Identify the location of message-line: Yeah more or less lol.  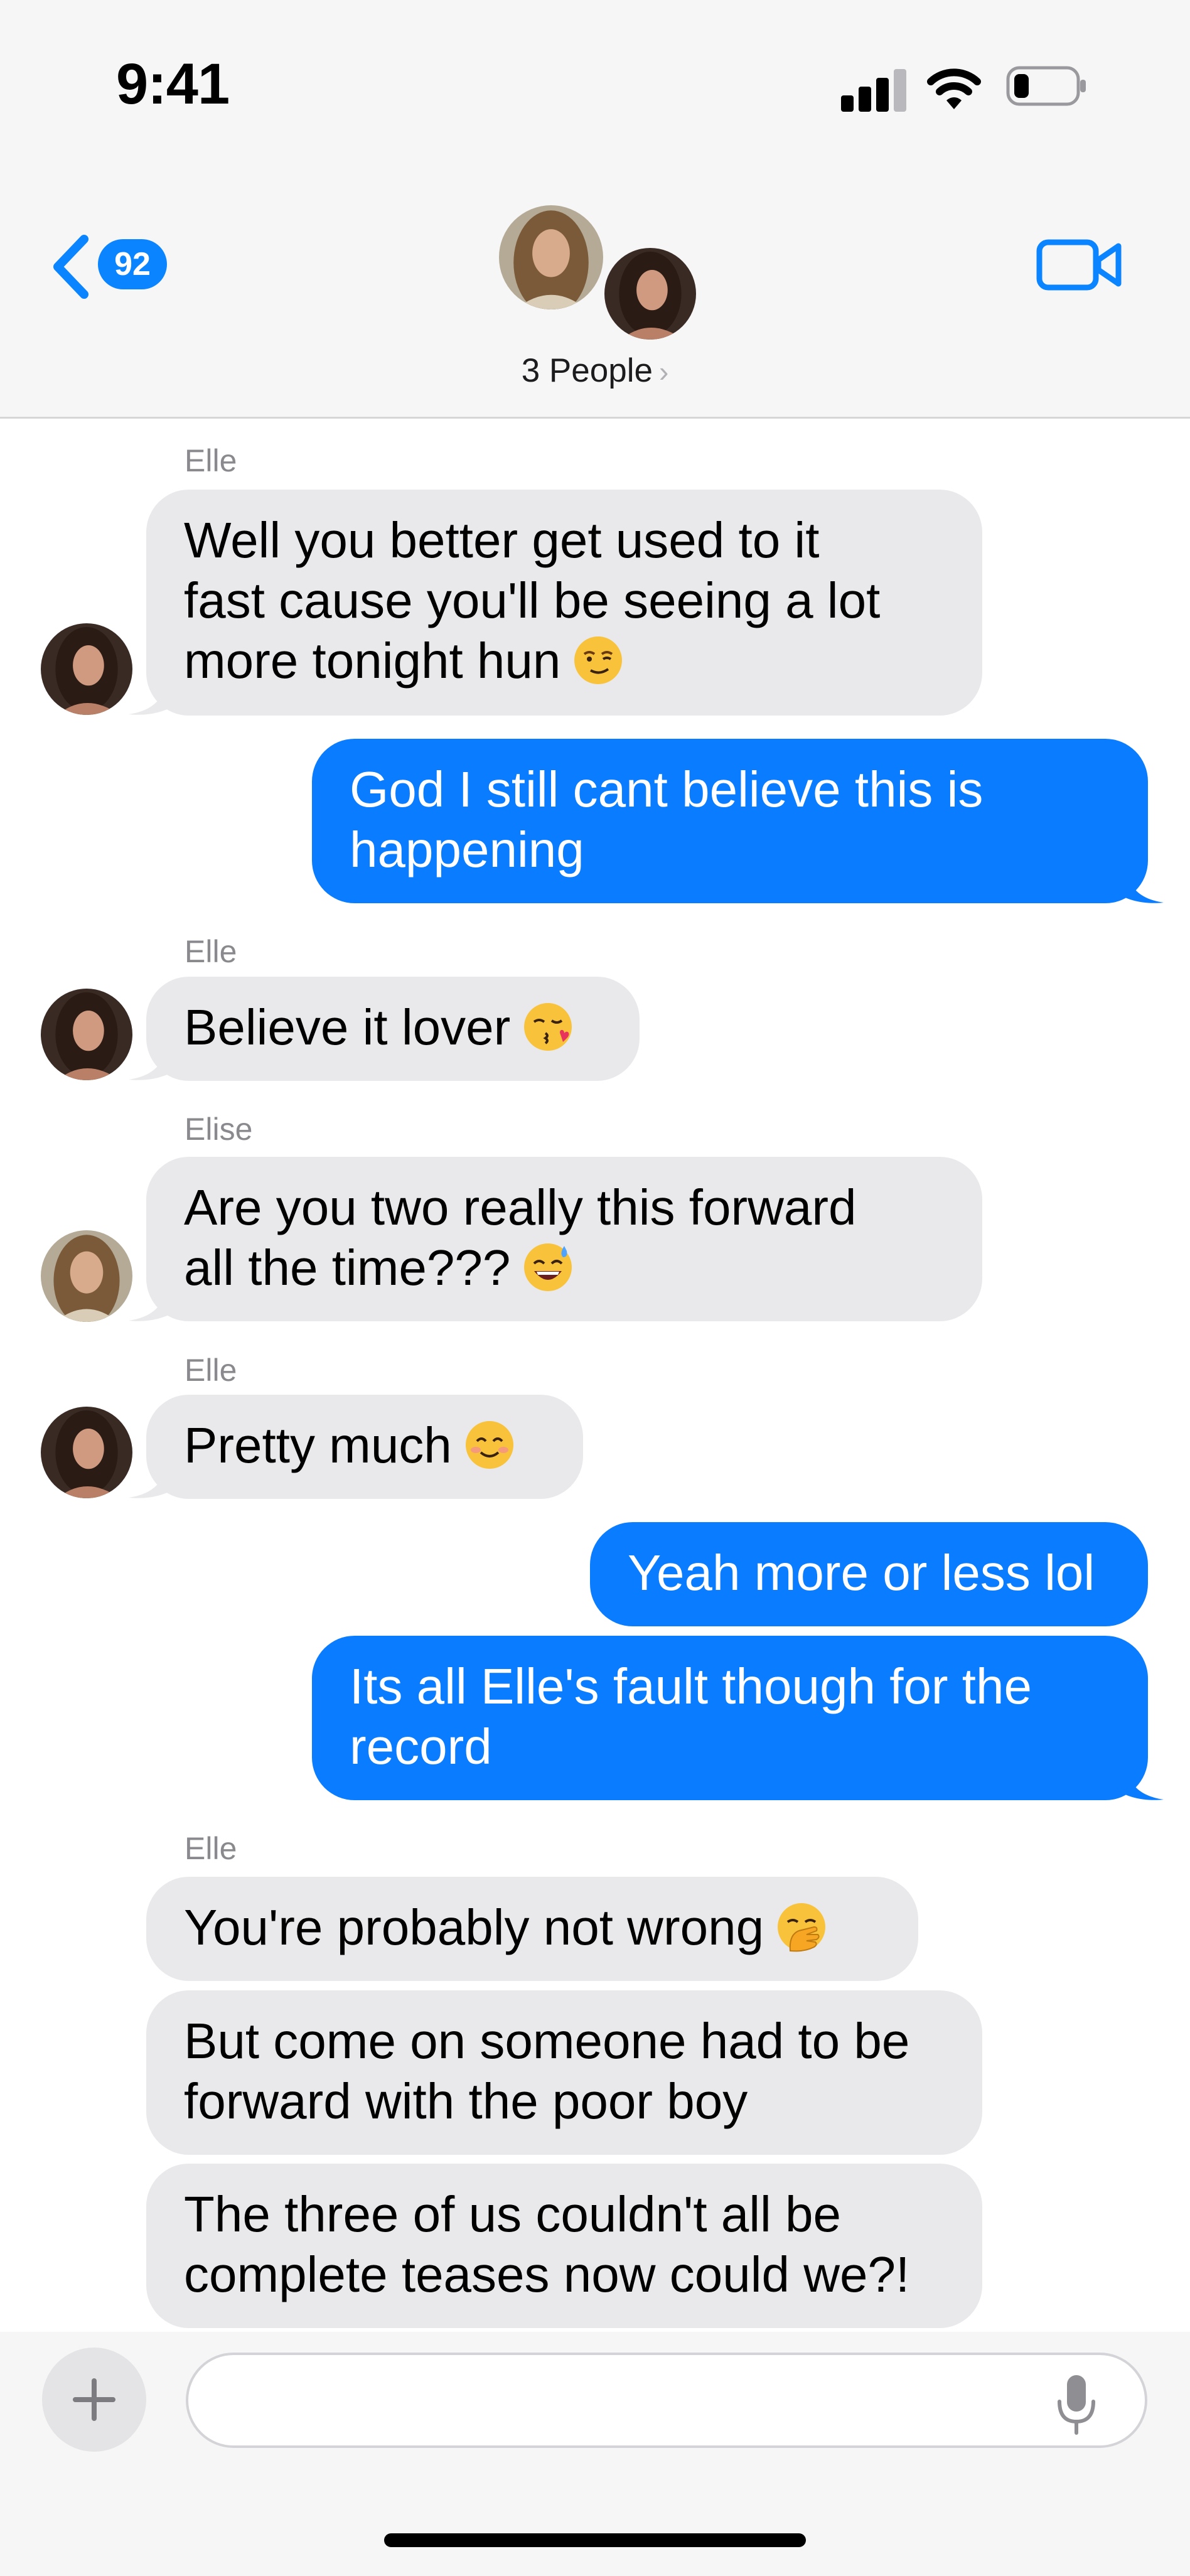
(861, 1573).